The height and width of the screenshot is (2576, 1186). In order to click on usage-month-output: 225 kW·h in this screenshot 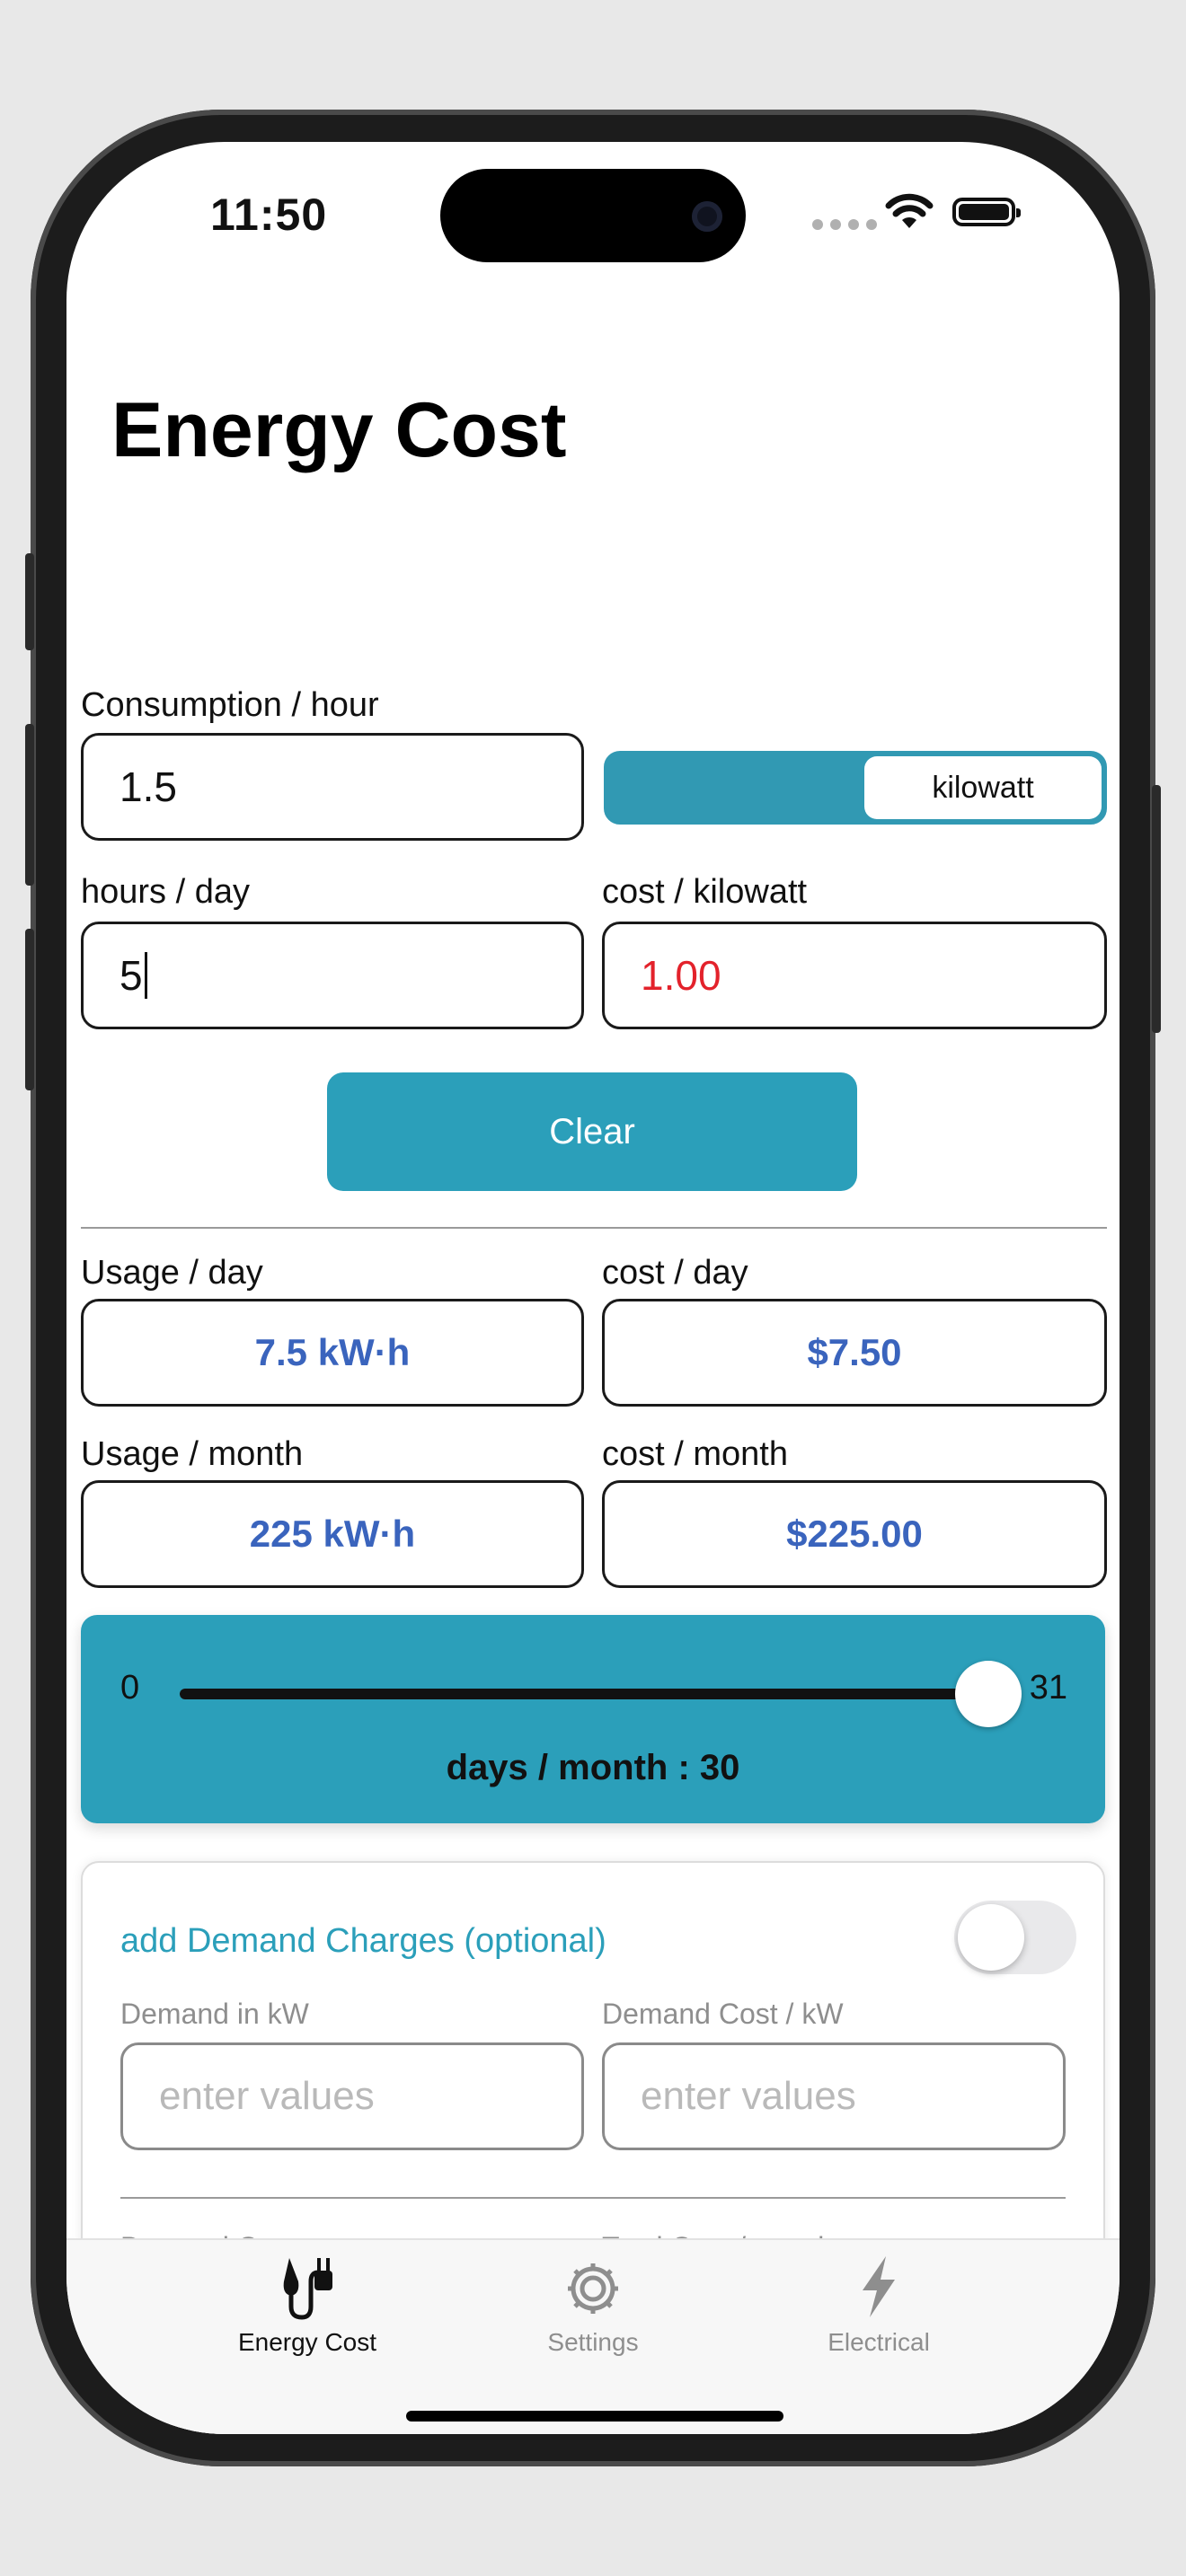, I will do `click(332, 1534)`.